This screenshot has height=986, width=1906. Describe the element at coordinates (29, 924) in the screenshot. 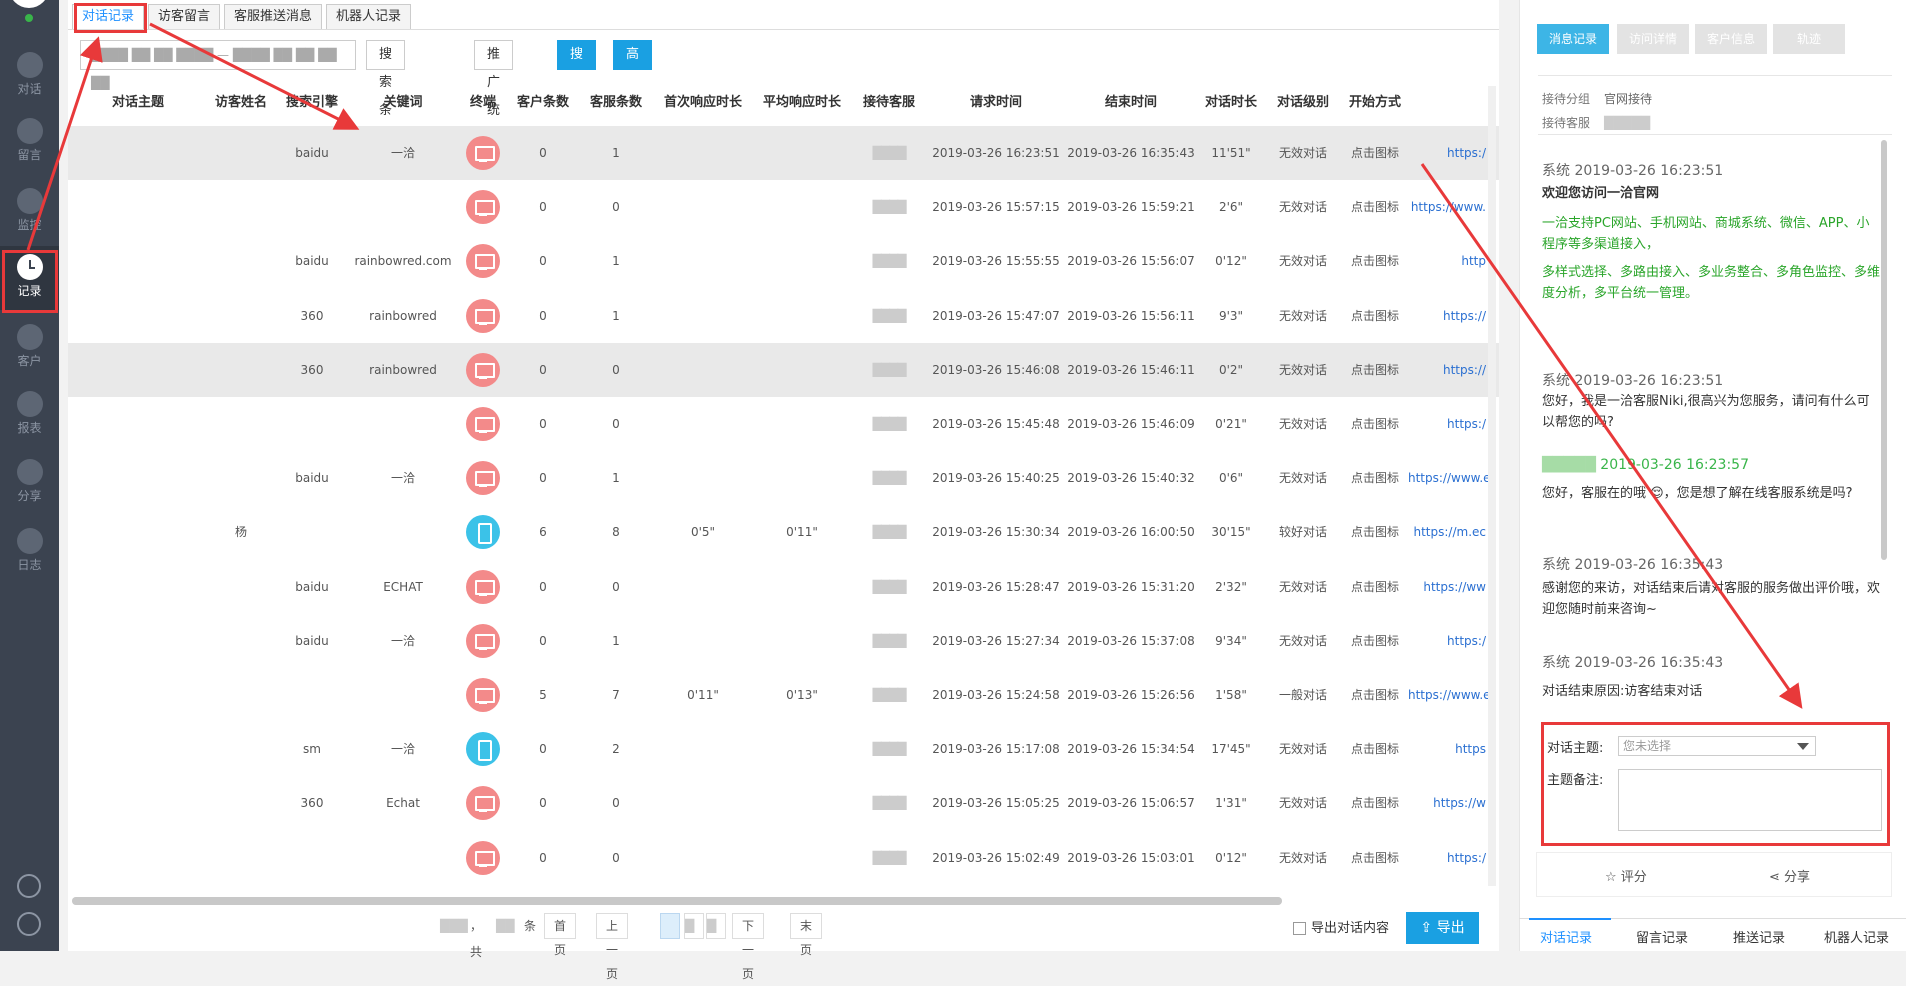

I see `power-icon` at that location.